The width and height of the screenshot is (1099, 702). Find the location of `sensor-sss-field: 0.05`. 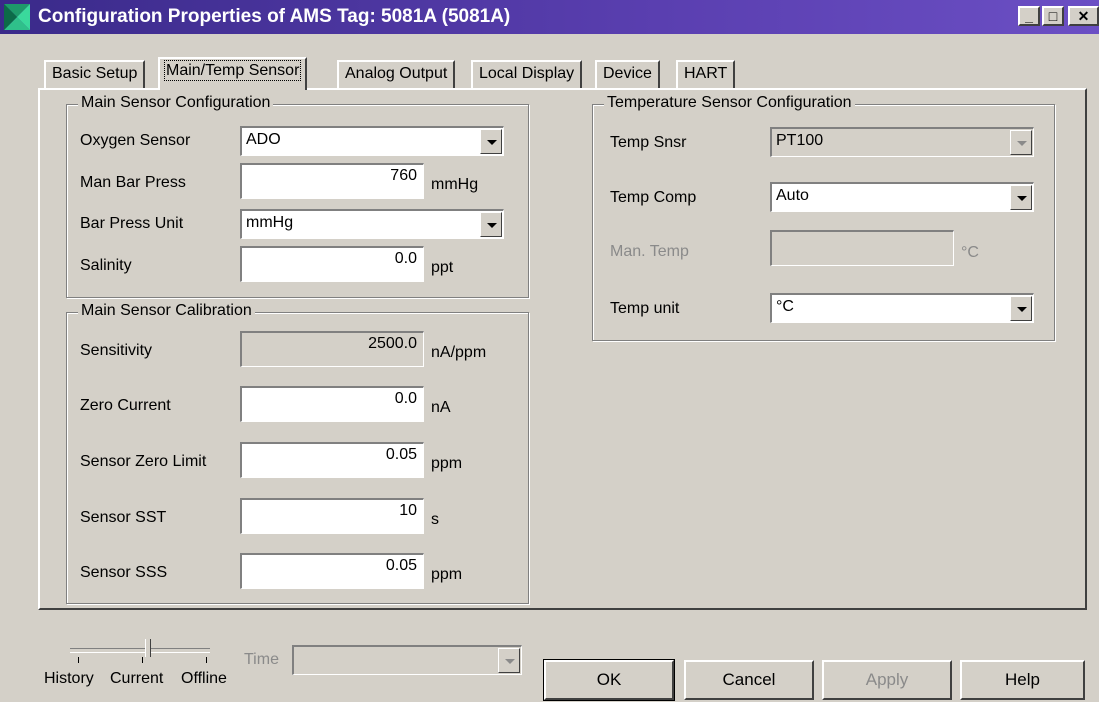

sensor-sss-field: 0.05 is located at coordinates (332, 571).